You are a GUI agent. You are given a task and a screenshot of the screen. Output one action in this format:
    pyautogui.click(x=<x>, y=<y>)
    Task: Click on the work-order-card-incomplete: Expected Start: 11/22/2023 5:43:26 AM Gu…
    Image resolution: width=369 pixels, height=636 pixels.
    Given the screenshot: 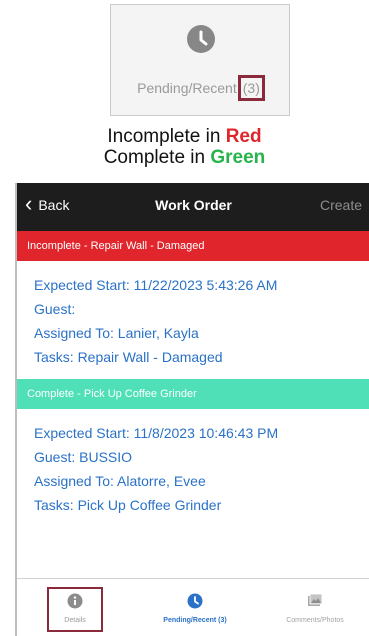 What is the action you would take?
    pyautogui.click(x=193, y=321)
    